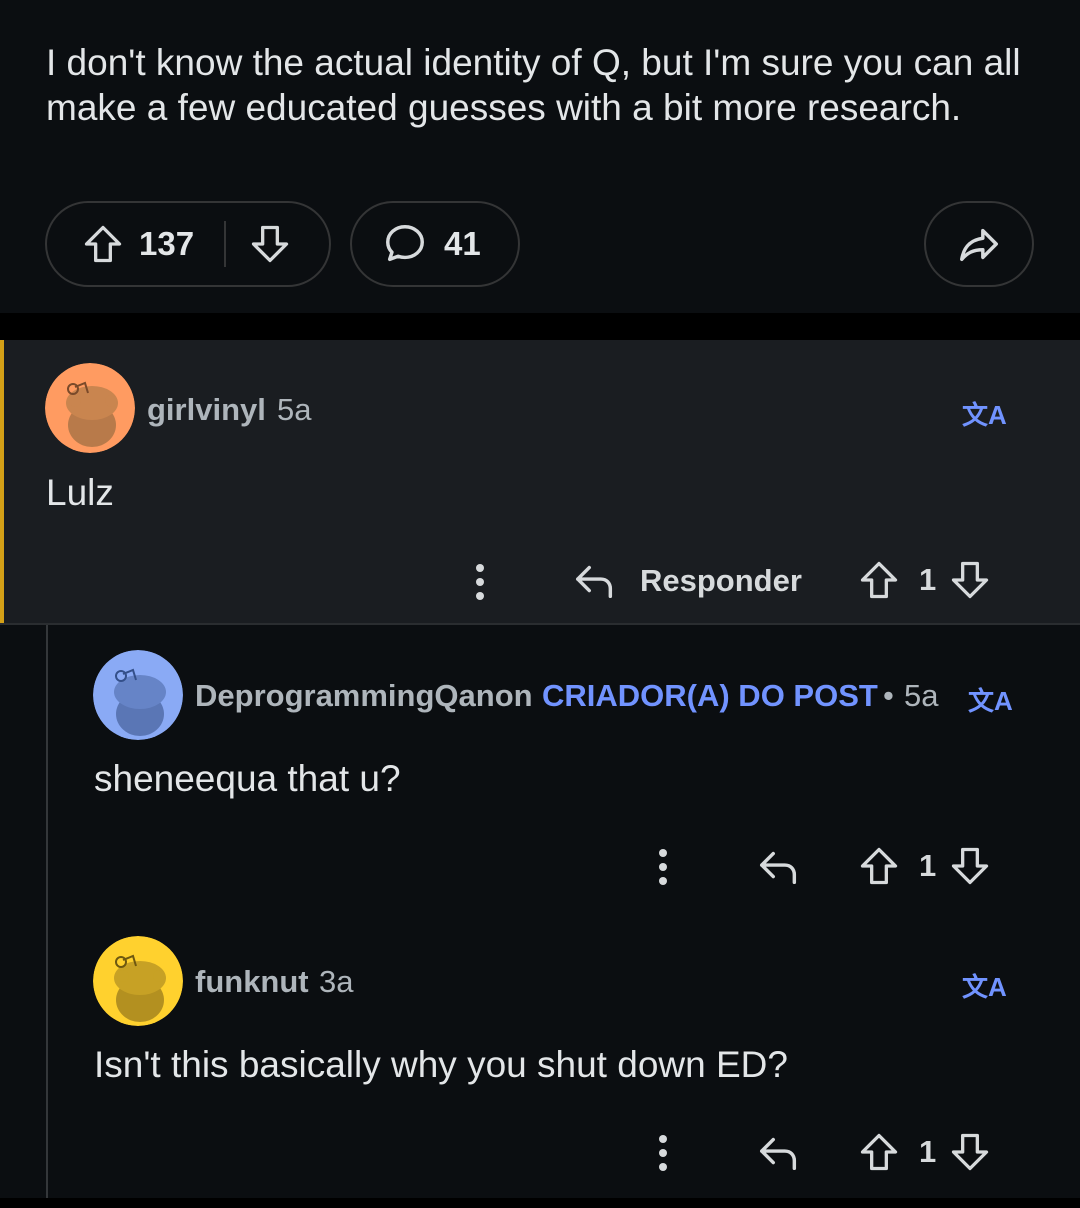  I want to click on share-icon, so click(979, 244).